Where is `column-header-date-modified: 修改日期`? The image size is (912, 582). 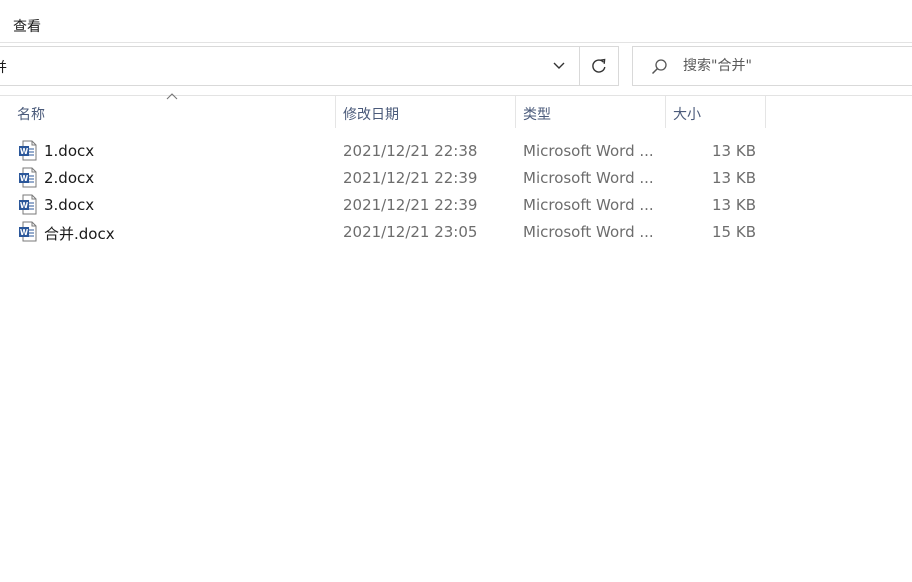 column-header-date-modified: 修改日期 is located at coordinates (425, 112).